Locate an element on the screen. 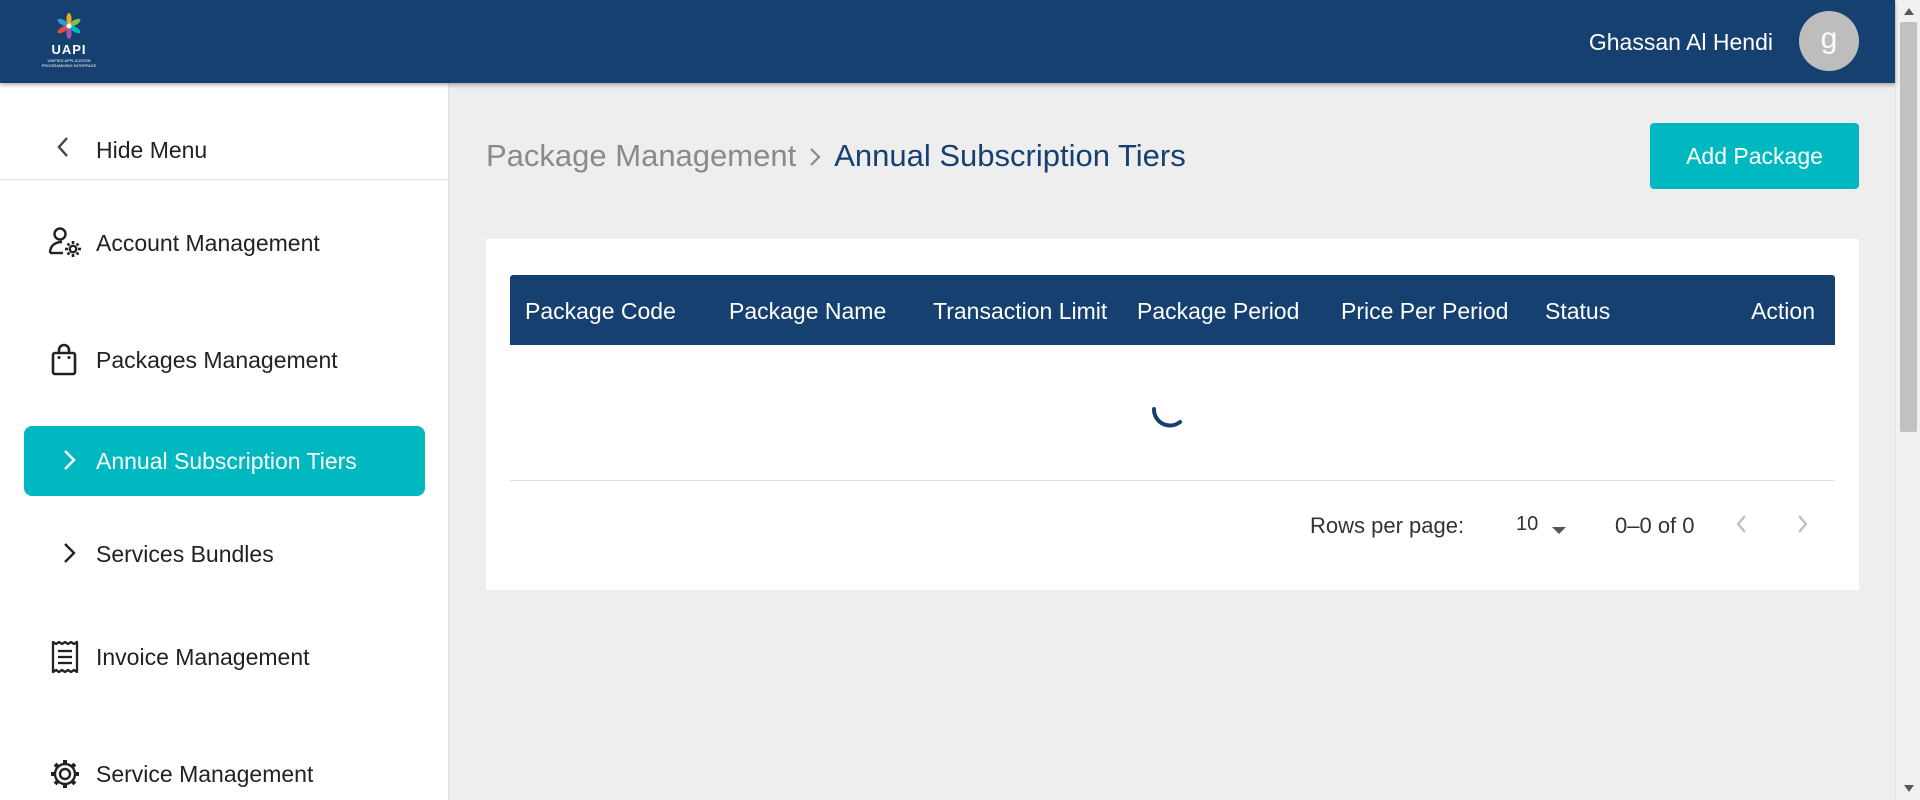 This screenshot has width=1920, height=800. pagination-range: 0–0 of 0 is located at coordinates (1655, 525).